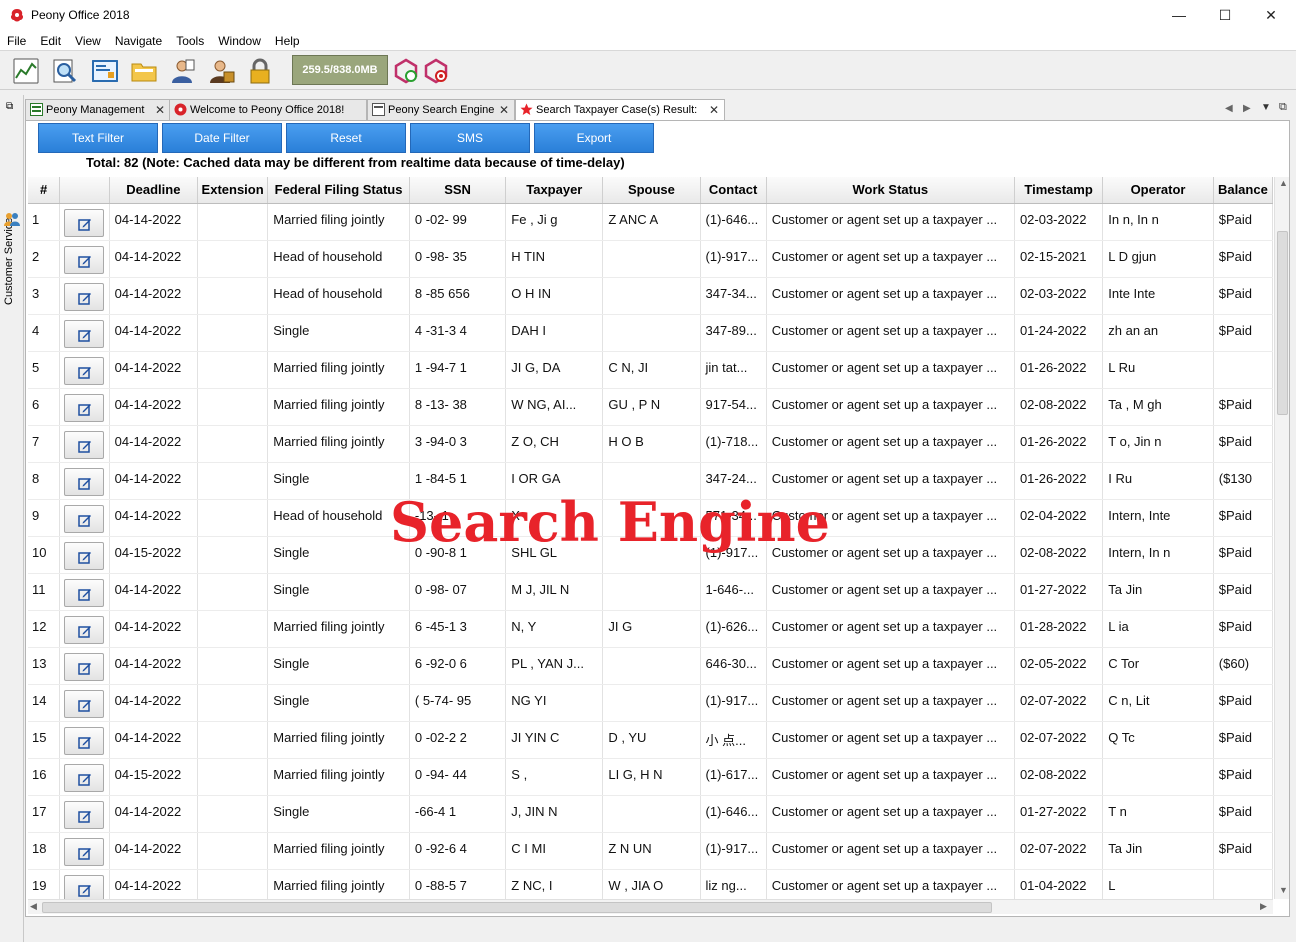 The width and height of the screenshot is (1296, 942). What do you see at coordinates (890, 190) in the screenshot?
I see `column-header-work-status: Work Status` at bounding box center [890, 190].